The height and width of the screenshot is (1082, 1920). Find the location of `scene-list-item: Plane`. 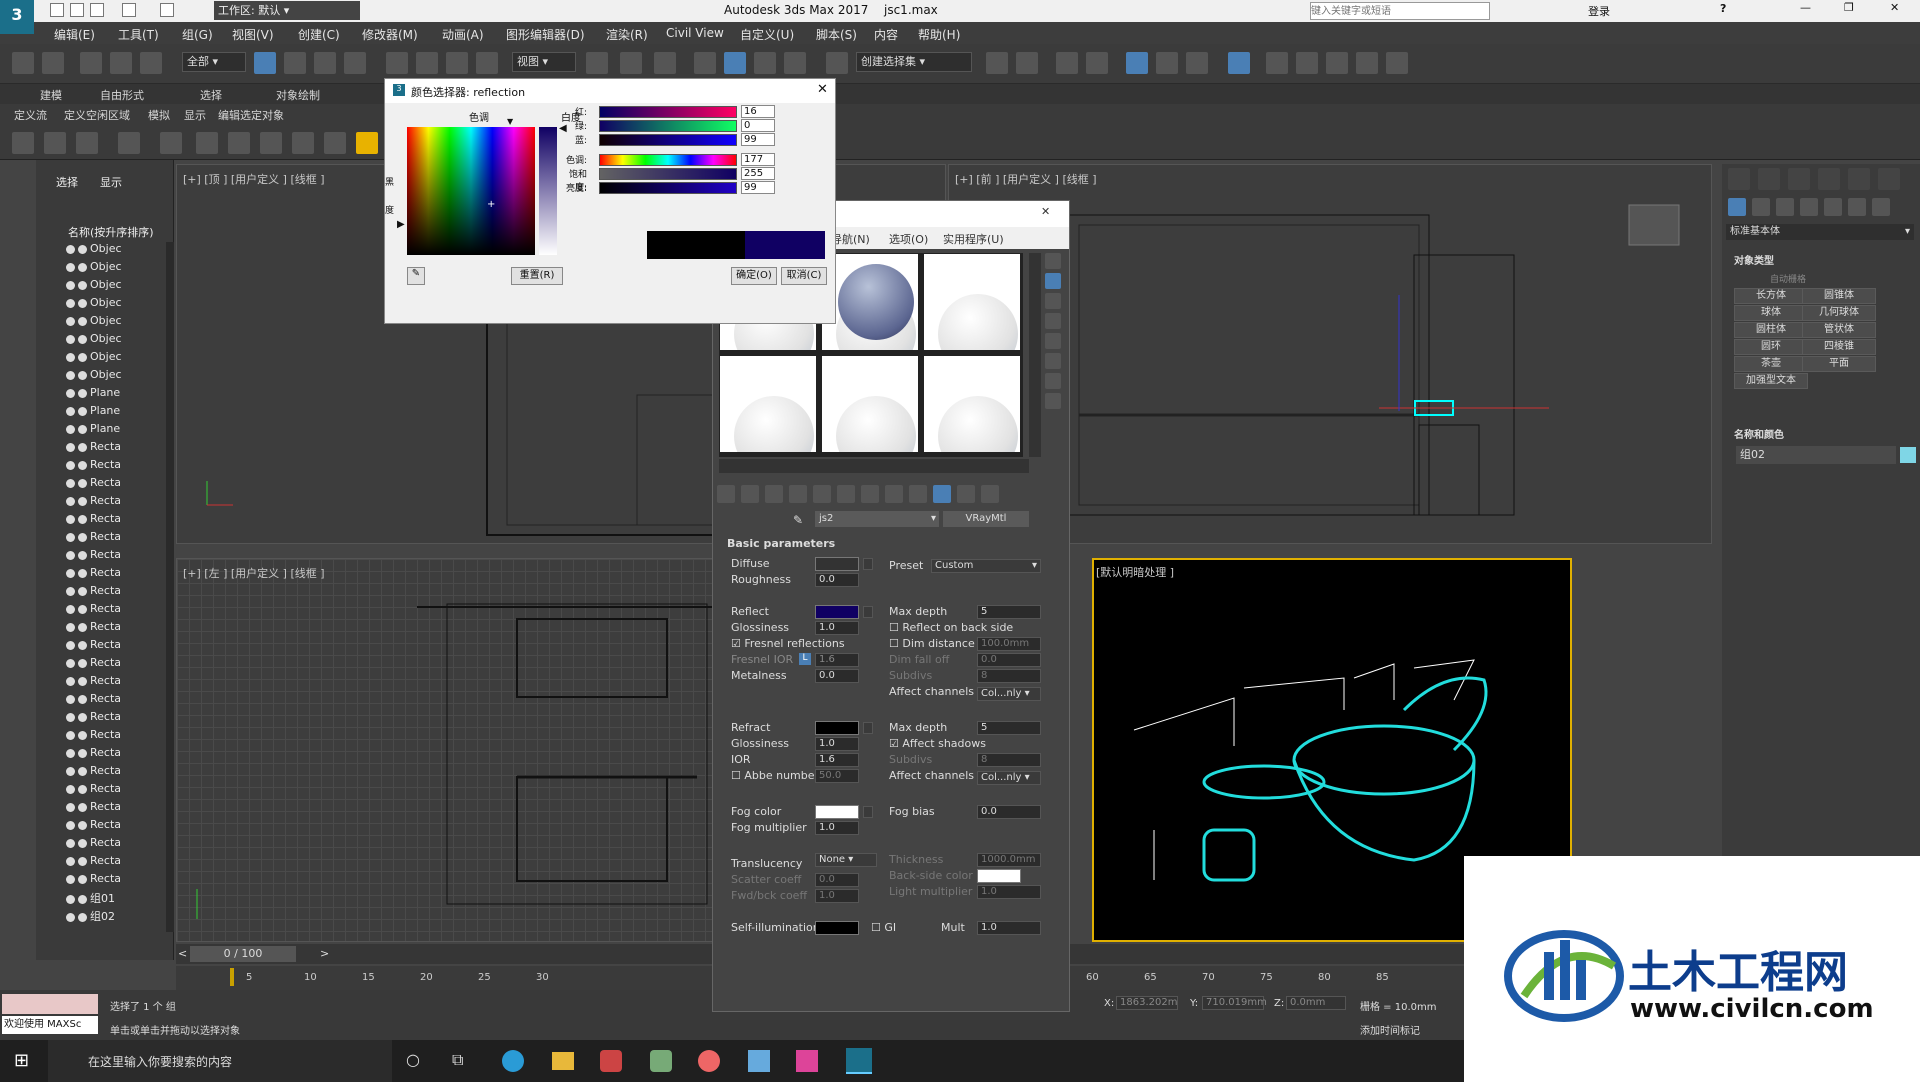

scene-list-item: Plane is located at coordinates (93, 412).